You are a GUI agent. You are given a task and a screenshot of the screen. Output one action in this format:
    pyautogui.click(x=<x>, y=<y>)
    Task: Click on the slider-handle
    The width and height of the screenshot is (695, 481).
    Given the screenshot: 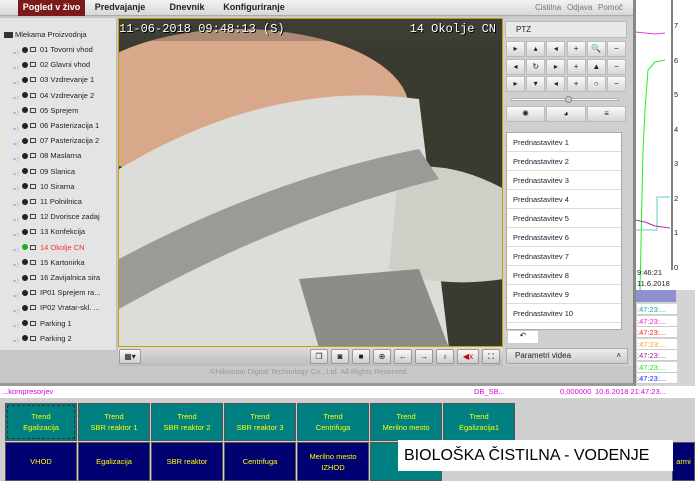 What is the action you would take?
    pyautogui.click(x=568, y=99)
    